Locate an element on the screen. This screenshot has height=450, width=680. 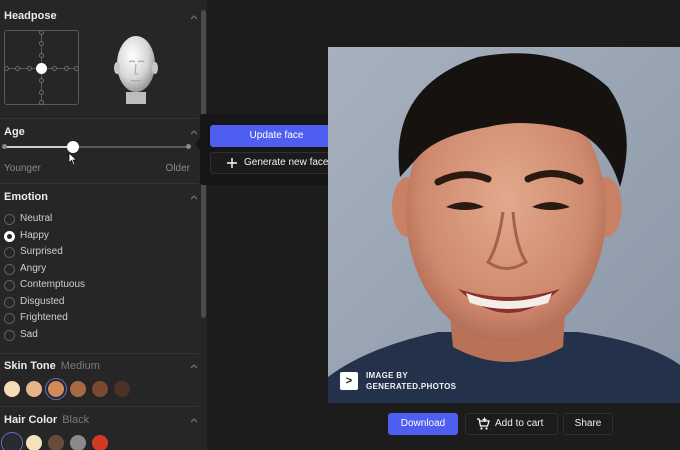
skin-tone-value: Medium is located at coordinates (80, 366).